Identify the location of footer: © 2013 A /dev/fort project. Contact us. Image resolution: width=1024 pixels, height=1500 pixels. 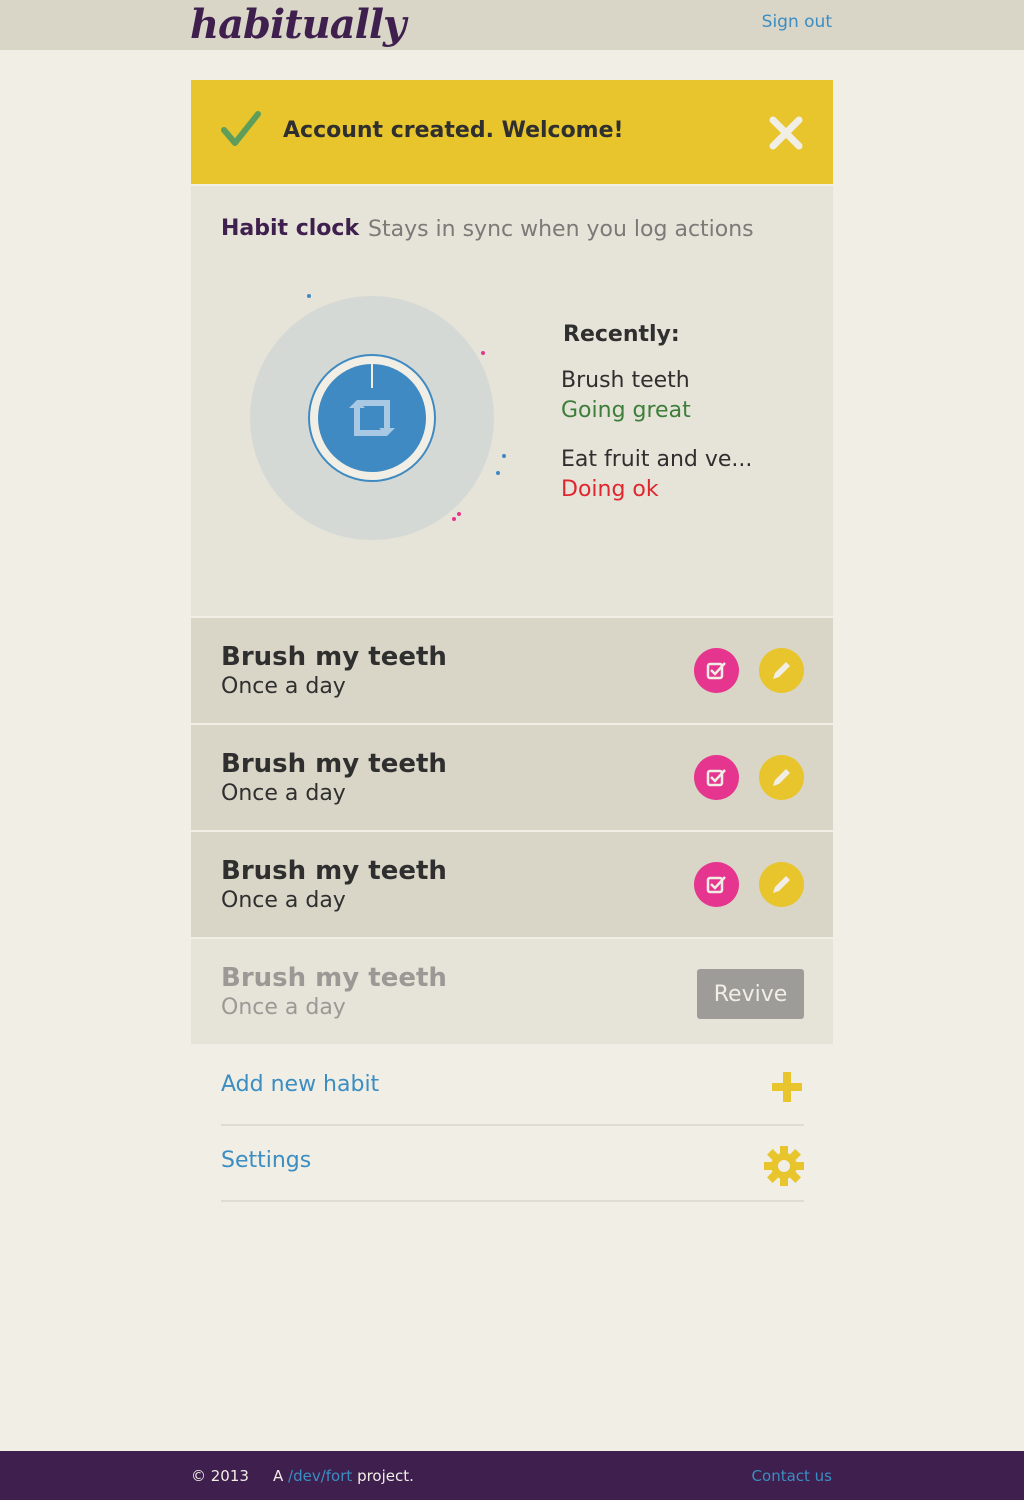
(512, 1475).